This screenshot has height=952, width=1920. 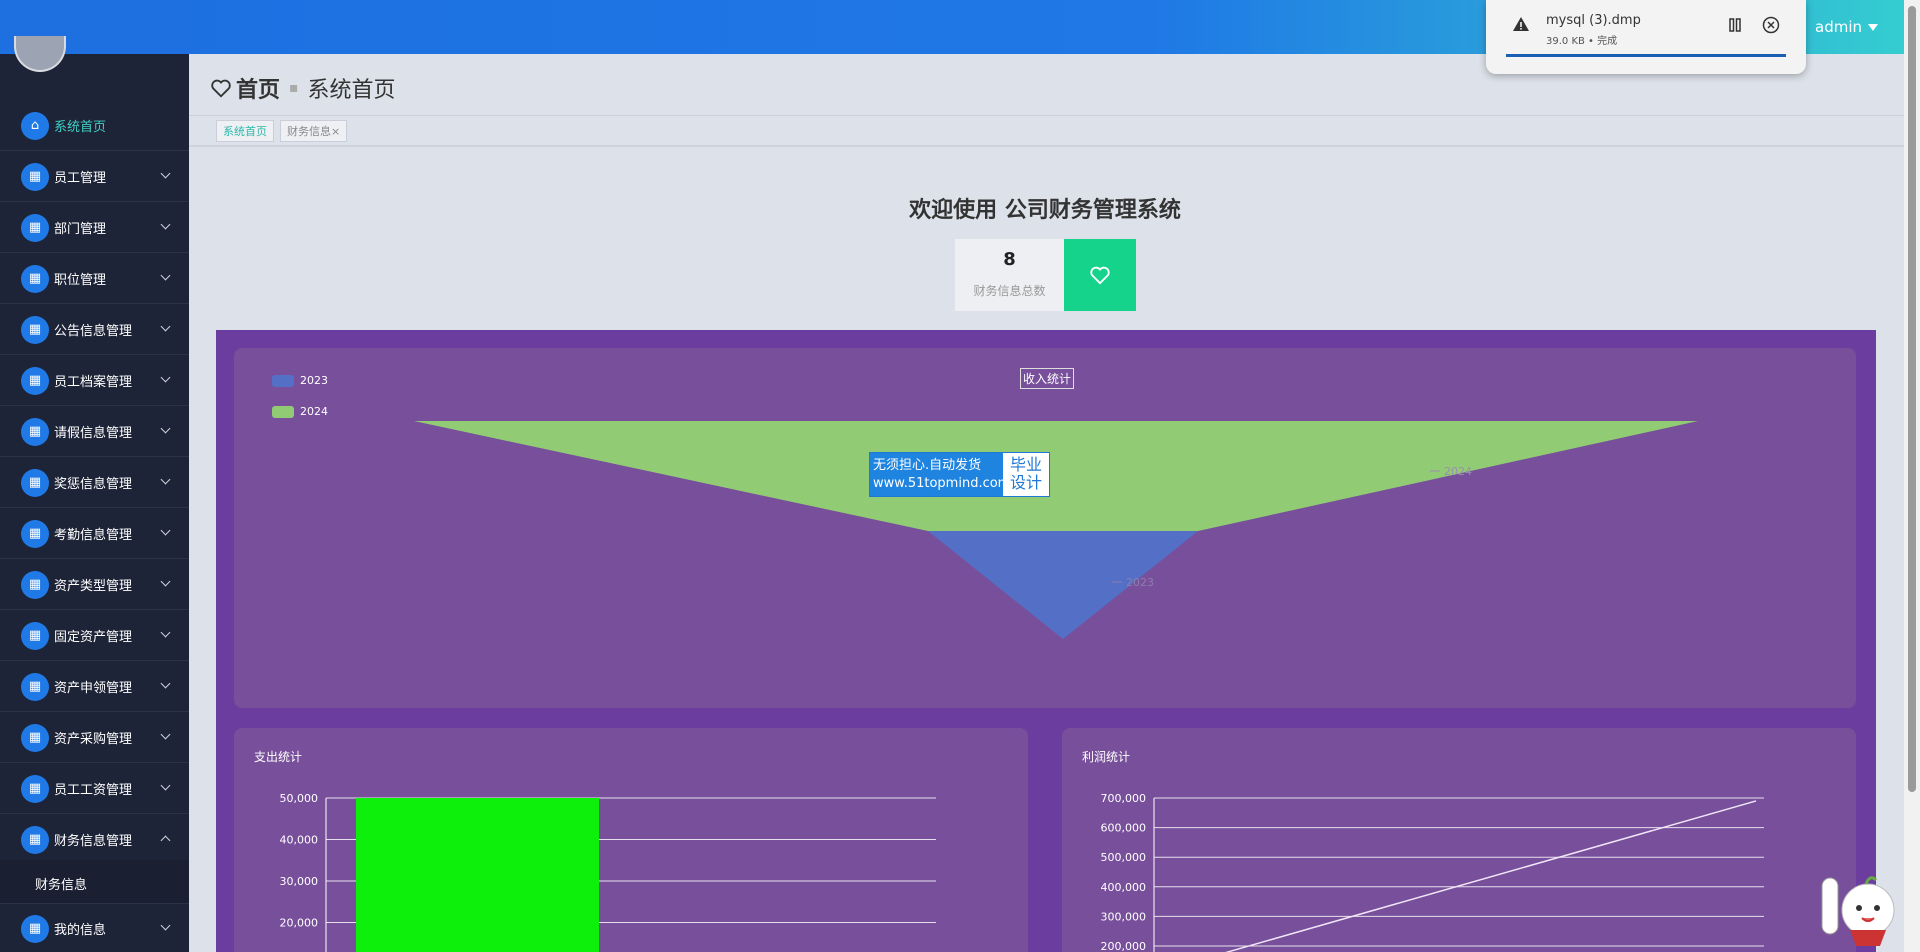 I want to click on user-name: admin, so click(x=1838, y=27).